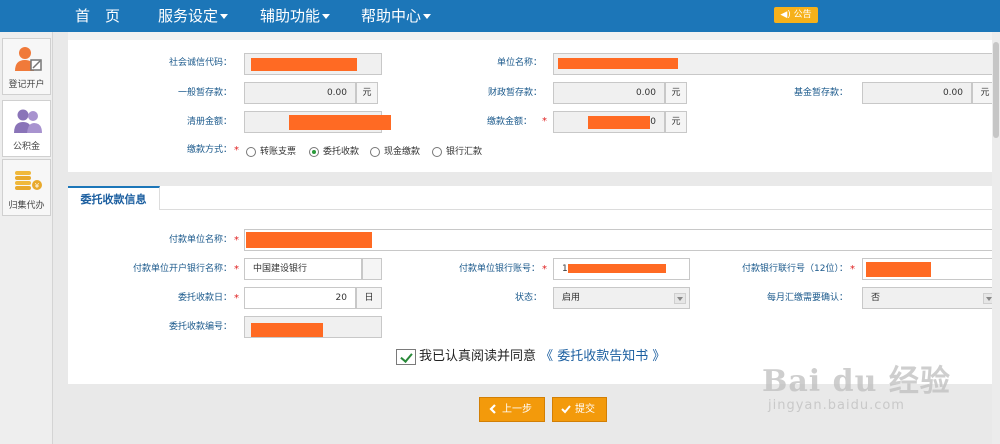 Image resolution: width=1000 pixels, height=444 pixels. I want to click on radio-bank-remit, so click(437, 152).